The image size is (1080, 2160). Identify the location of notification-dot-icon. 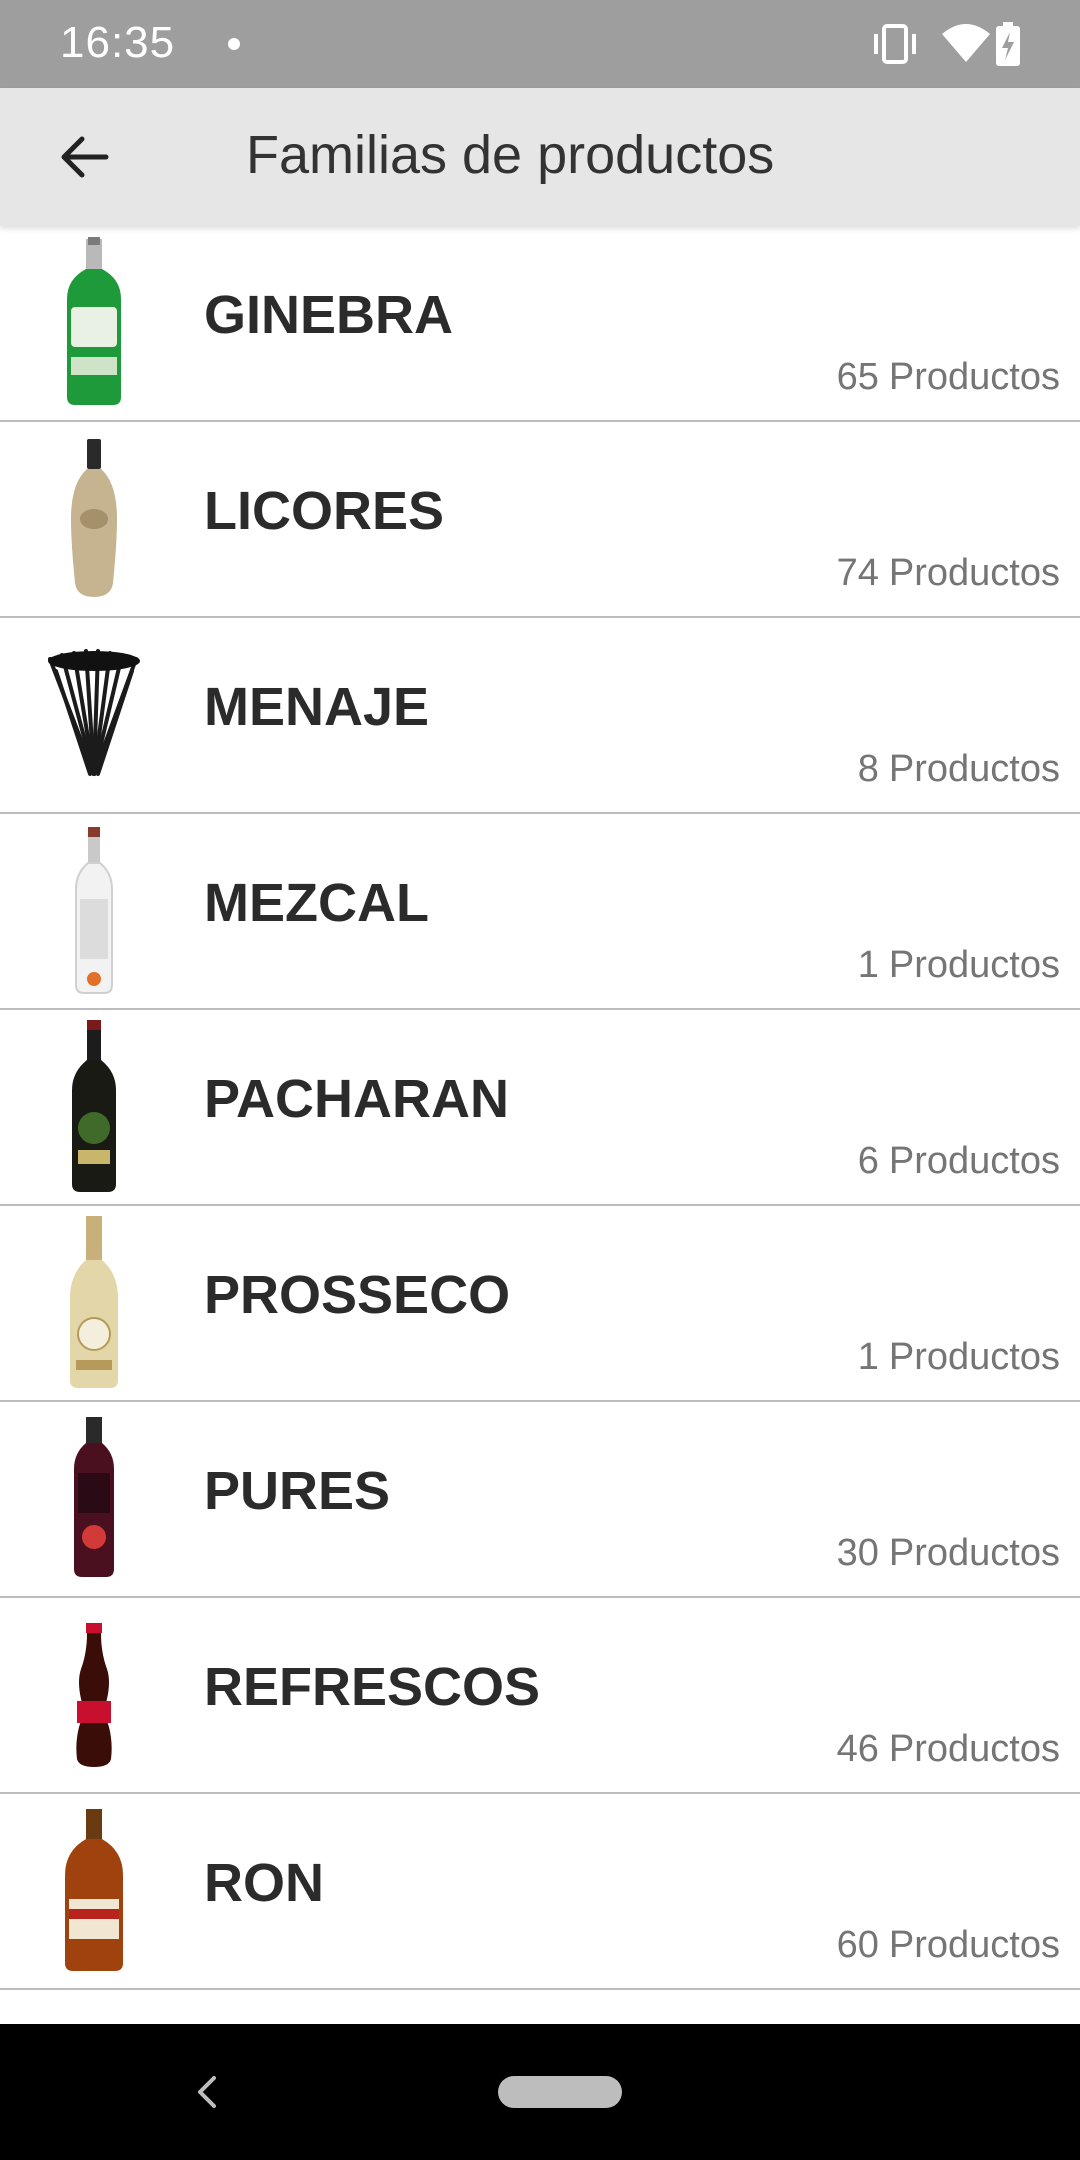
(234, 44).